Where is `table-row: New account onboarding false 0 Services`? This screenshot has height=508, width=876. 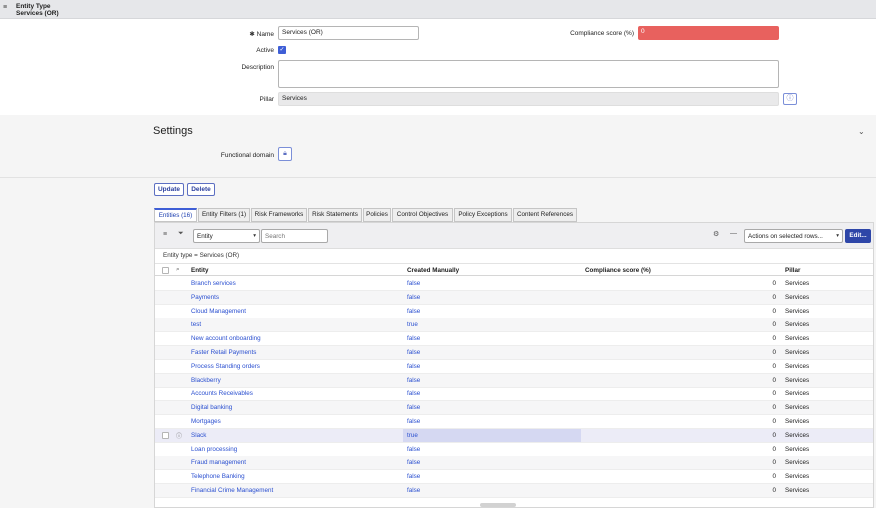
table-row: New account onboarding false 0 Services is located at coordinates (514, 339).